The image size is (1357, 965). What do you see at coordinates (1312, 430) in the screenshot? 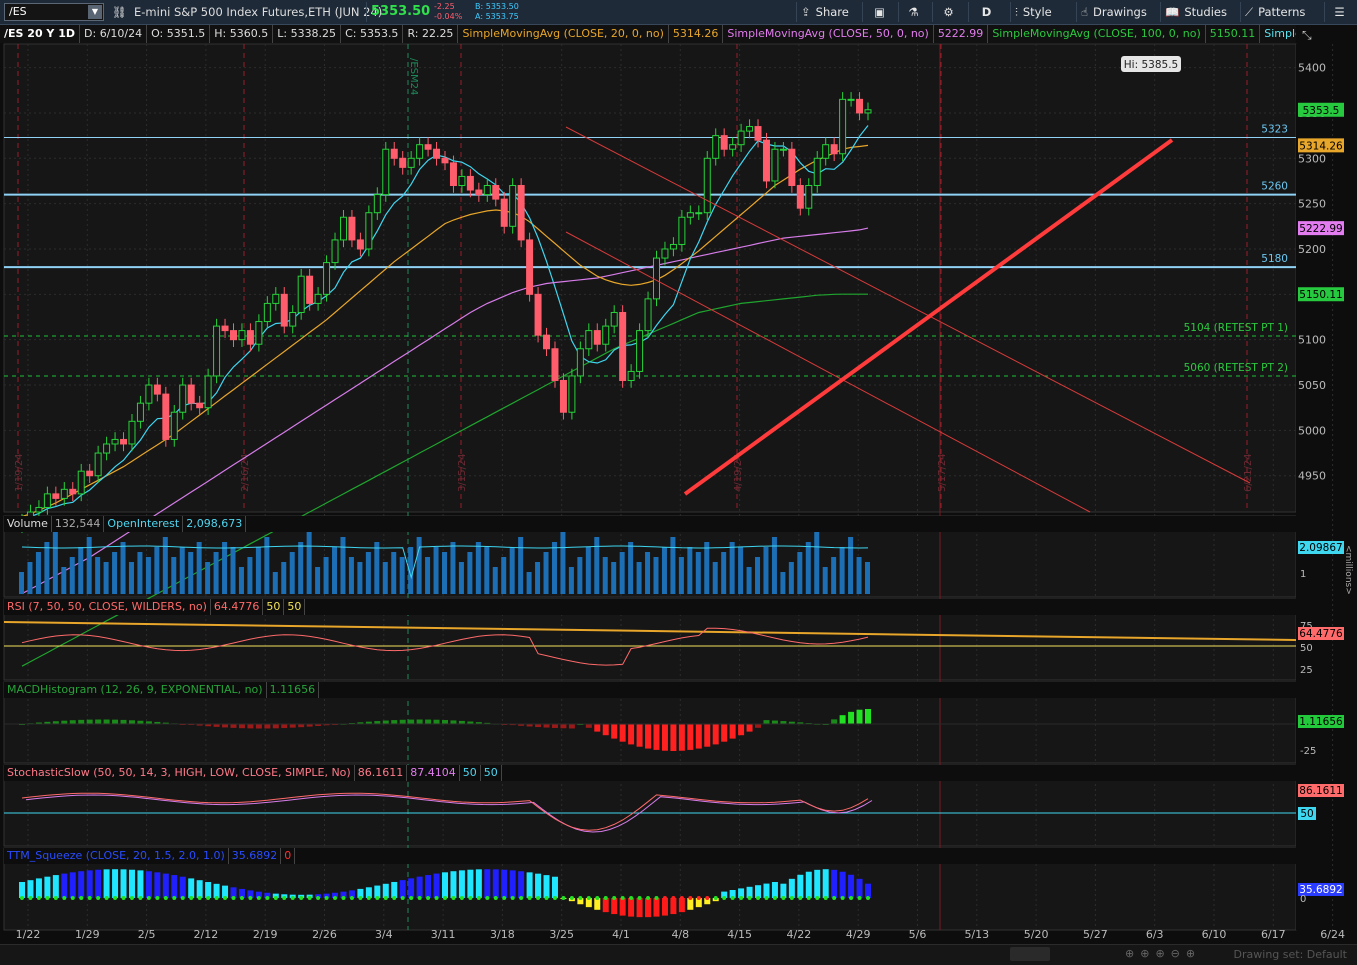
I see `price-axis-tick: 5000` at bounding box center [1312, 430].